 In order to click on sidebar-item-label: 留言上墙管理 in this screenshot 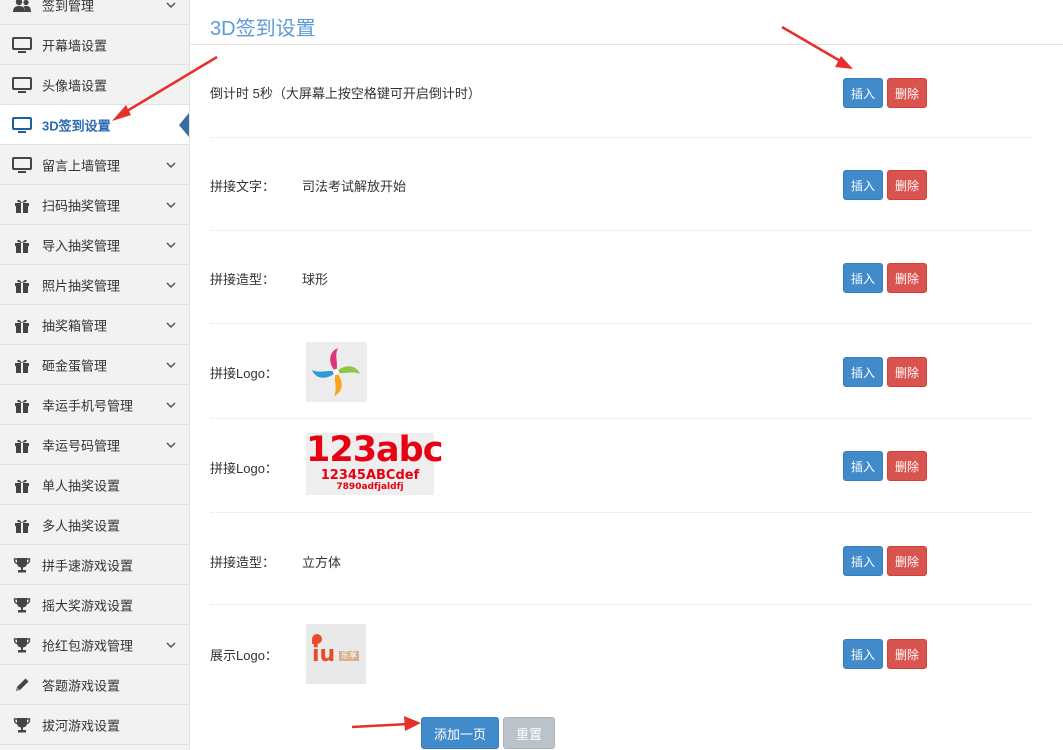, I will do `click(81, 165)`.